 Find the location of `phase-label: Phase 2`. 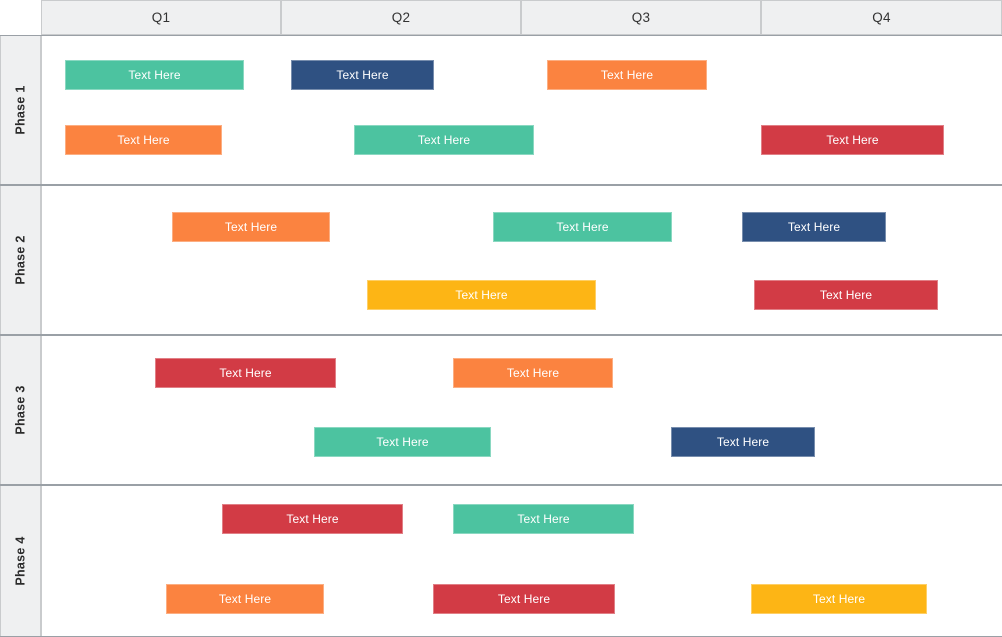

phase-label: Phase 2 is located at coordinates (20, 260).